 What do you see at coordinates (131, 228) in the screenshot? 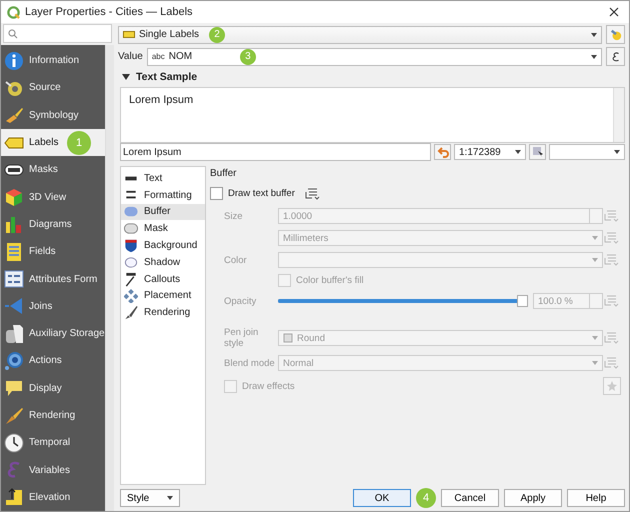
I see `mask-icon` at bounding box center [131, 228].